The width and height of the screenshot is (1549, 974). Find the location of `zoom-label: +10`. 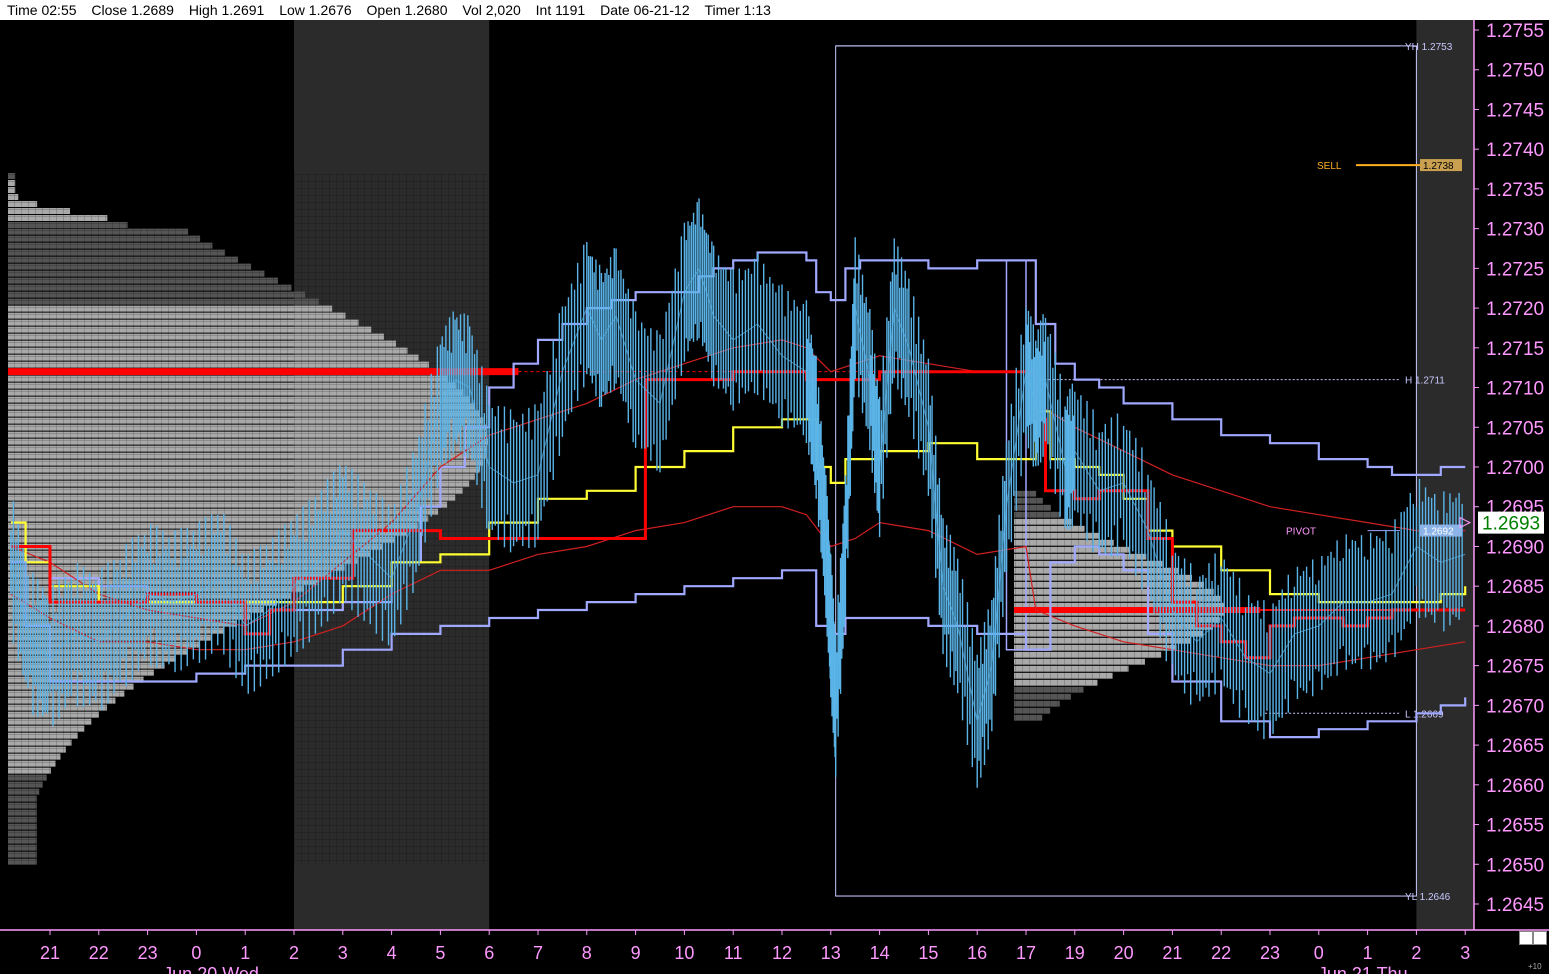

zoom-label: +10 is located at coordinates (1535, 966).